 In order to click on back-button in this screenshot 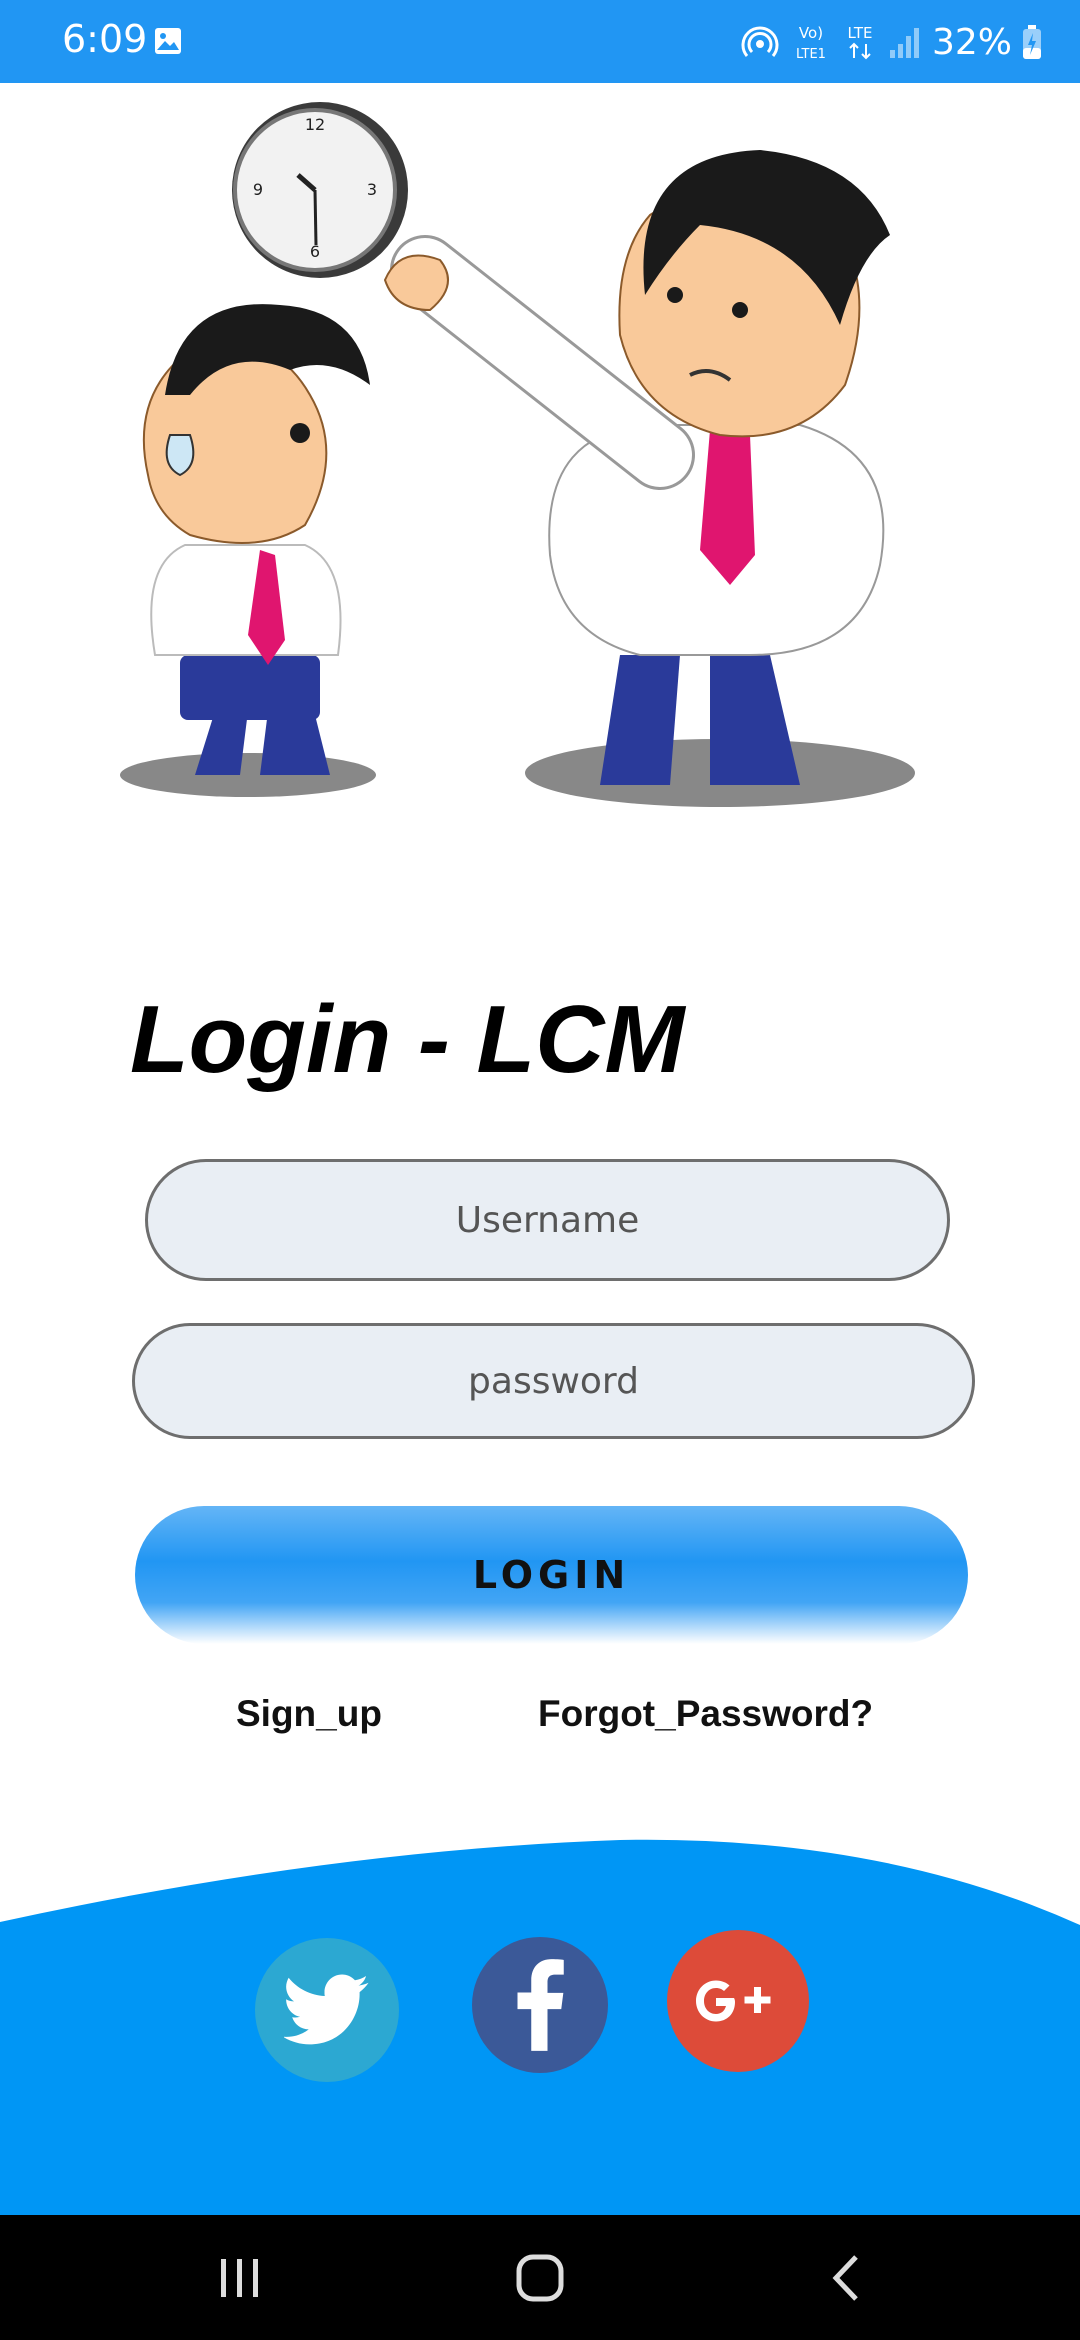, I will do `click(845, 2277)`.